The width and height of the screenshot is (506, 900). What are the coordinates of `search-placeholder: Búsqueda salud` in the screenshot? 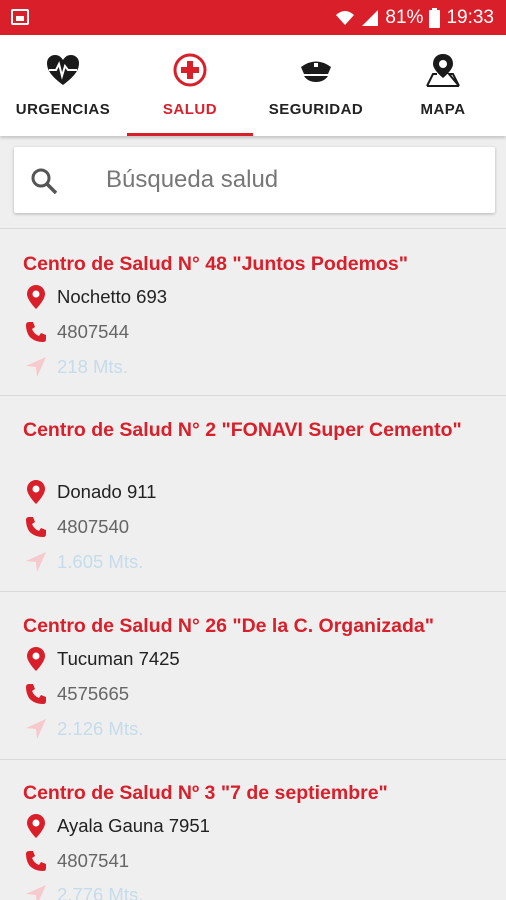 It's located at (192, 179).